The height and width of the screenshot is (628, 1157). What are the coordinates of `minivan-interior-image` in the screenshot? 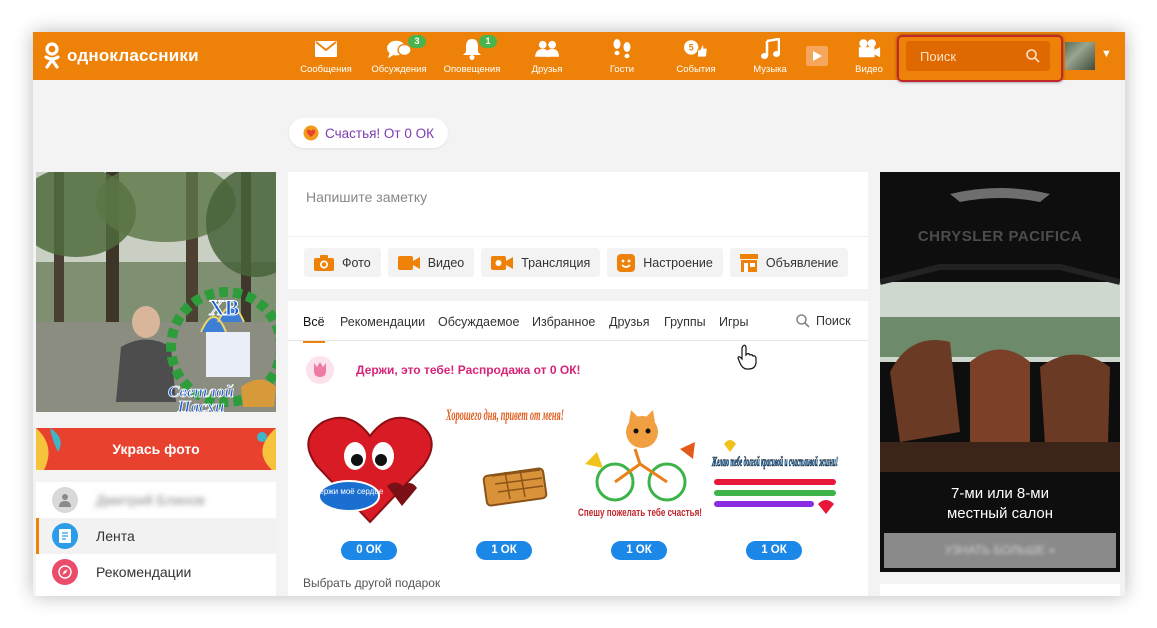 It's located at (1000, 322).